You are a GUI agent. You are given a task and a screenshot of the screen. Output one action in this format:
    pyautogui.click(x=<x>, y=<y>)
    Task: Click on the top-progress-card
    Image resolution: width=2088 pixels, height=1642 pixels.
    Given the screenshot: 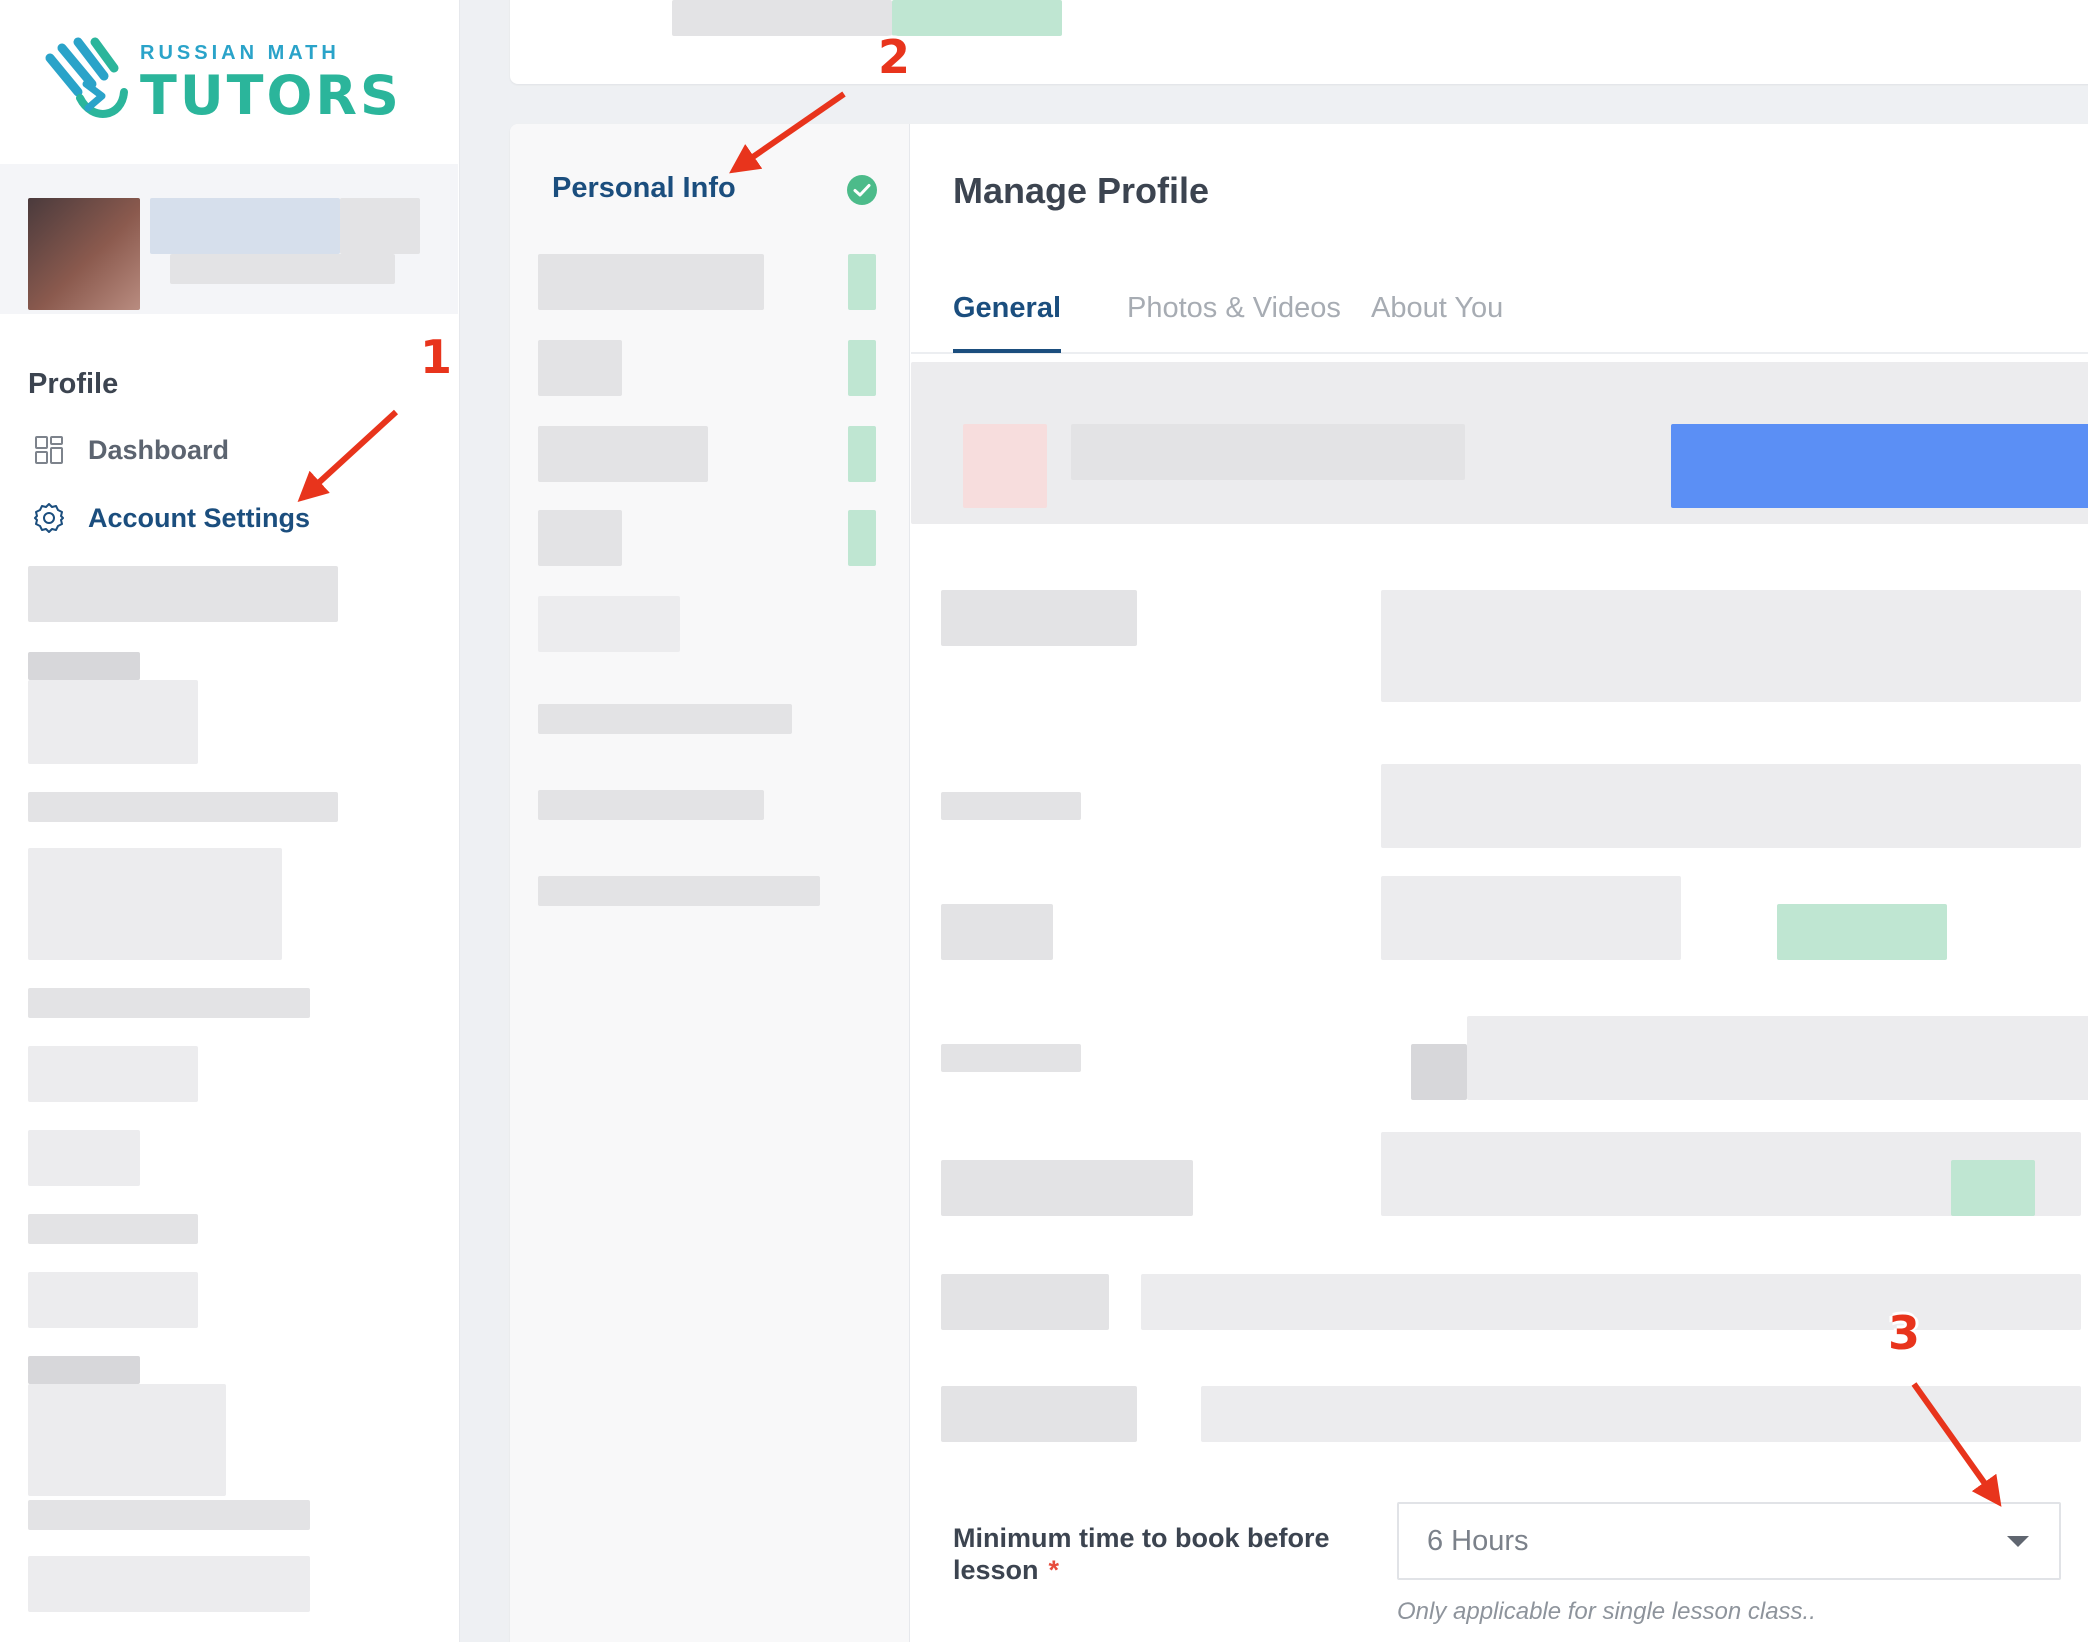 What is the action you would take?
    pyautogui.click(x=1299, y=42)
    